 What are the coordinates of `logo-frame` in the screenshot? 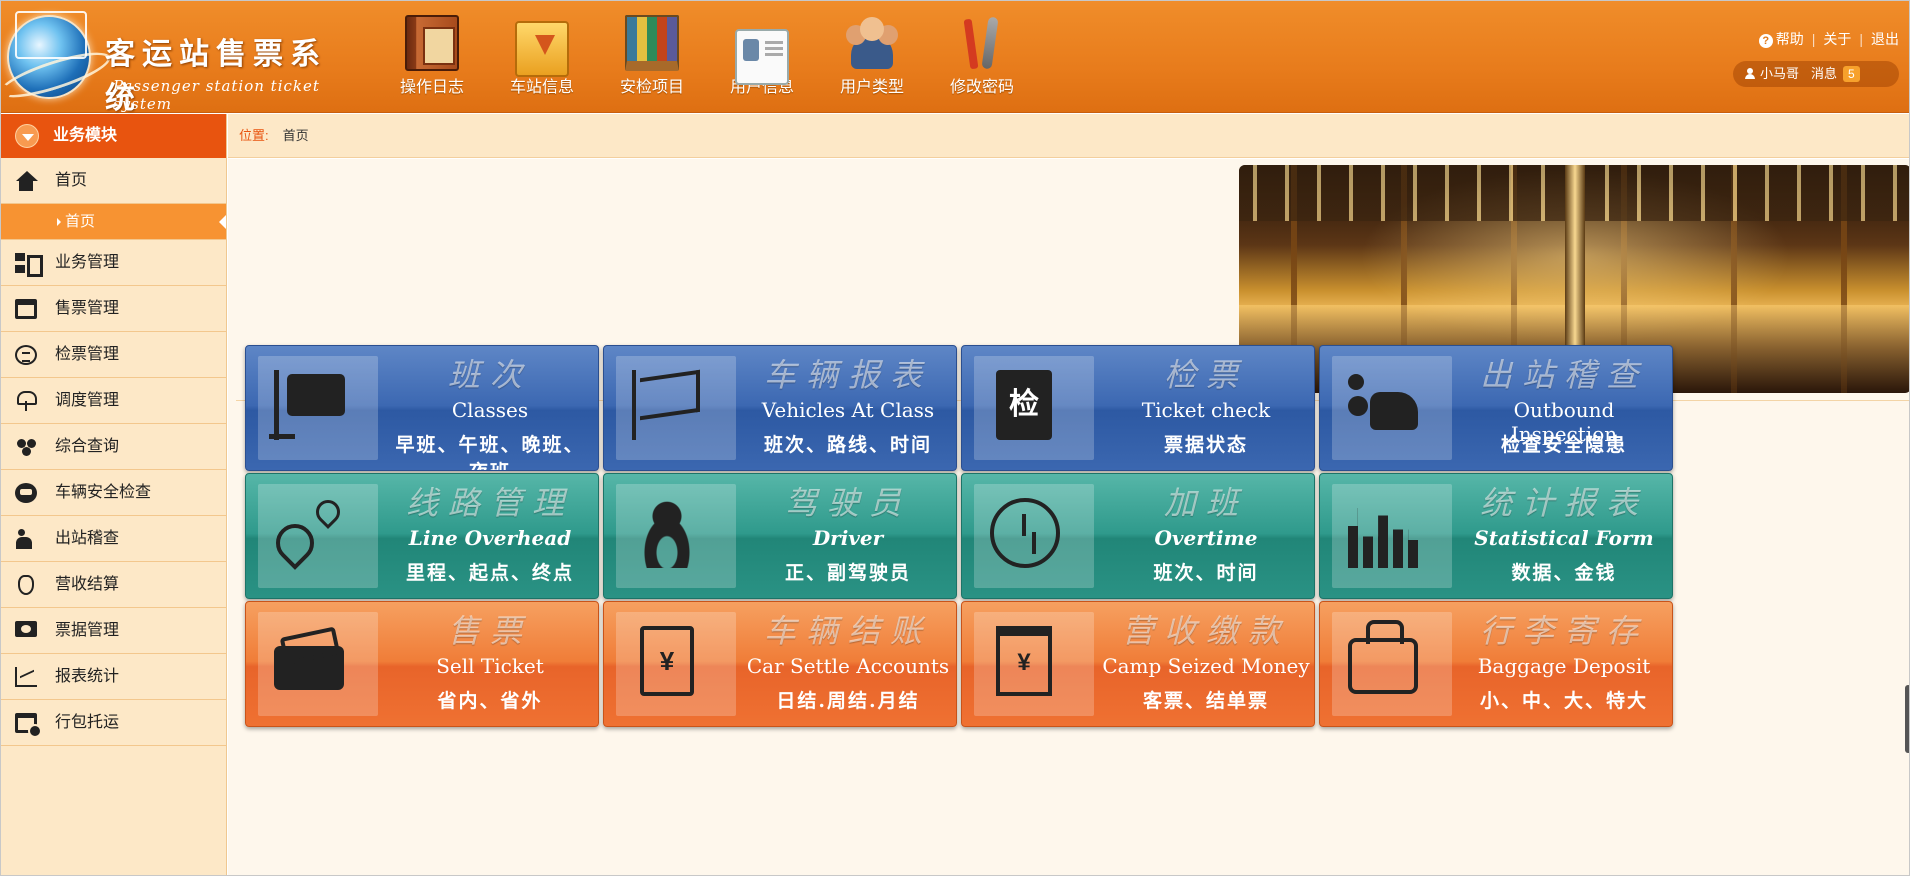 It's located at (51, 35).